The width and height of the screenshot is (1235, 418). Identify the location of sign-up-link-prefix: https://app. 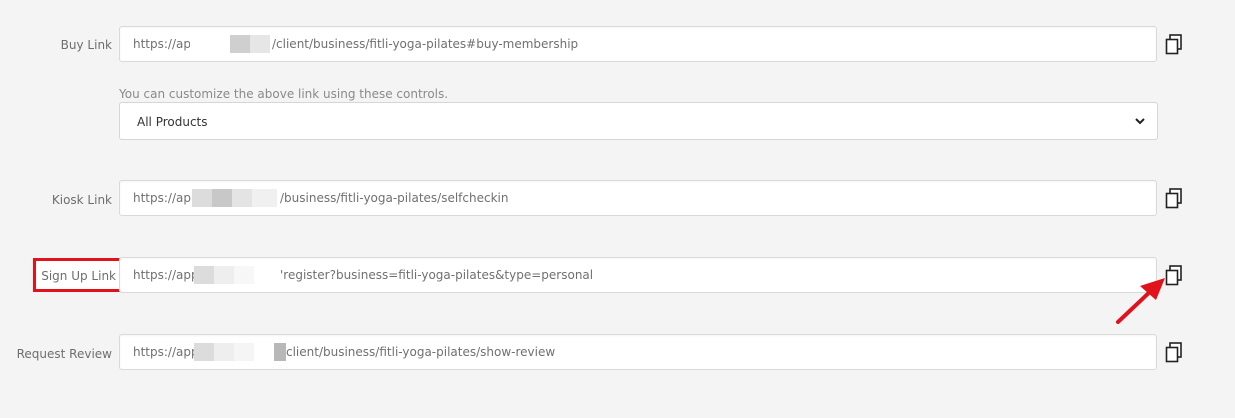
(166, 275).